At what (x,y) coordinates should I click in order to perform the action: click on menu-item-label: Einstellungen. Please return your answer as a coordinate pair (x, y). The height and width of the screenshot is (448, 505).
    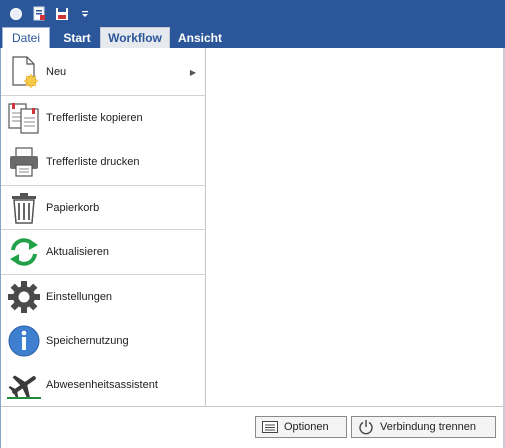
    Looking at the image, I should click on (79, 297).